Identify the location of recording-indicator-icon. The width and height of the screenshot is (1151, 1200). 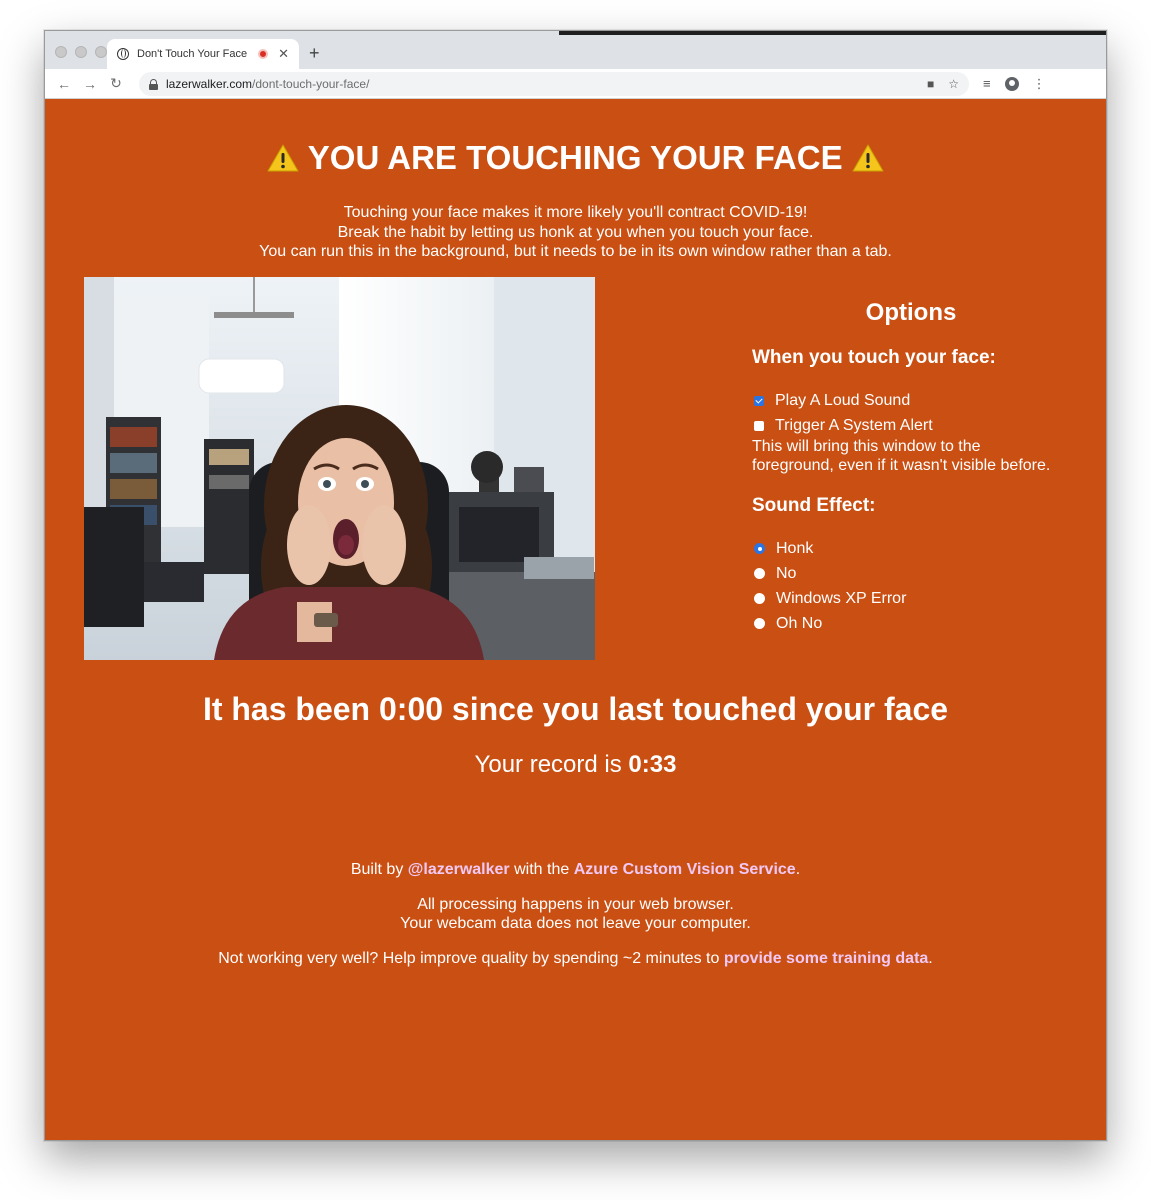
(263, 54).